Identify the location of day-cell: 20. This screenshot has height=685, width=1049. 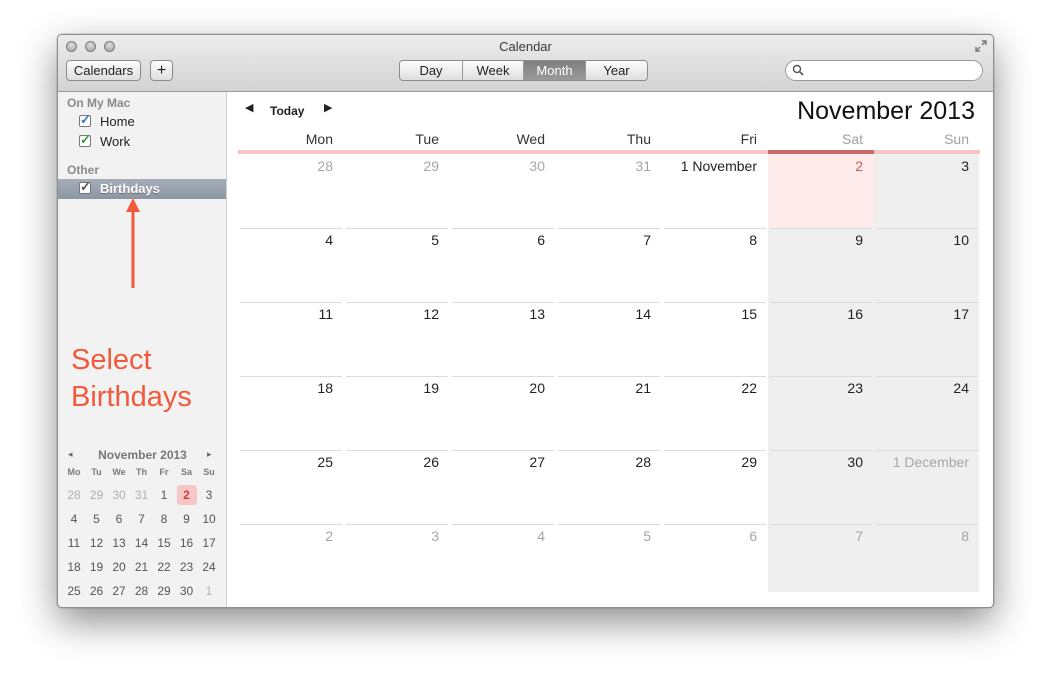
(497, 388).